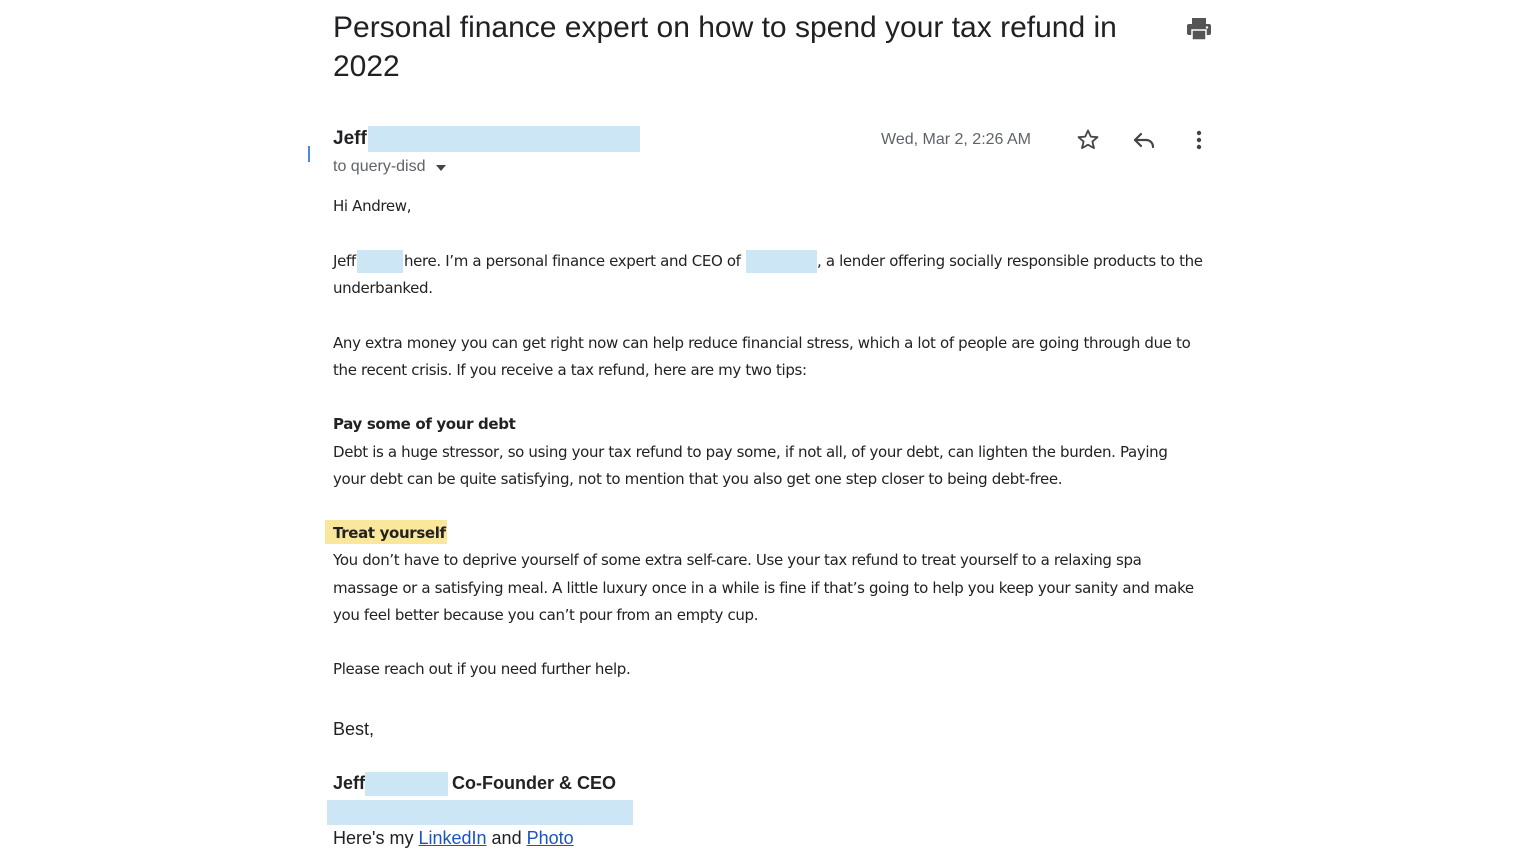 The width and height of the screenshot is (1536, 864). I want to click on signature-name: Jeff, so click(349, 783).